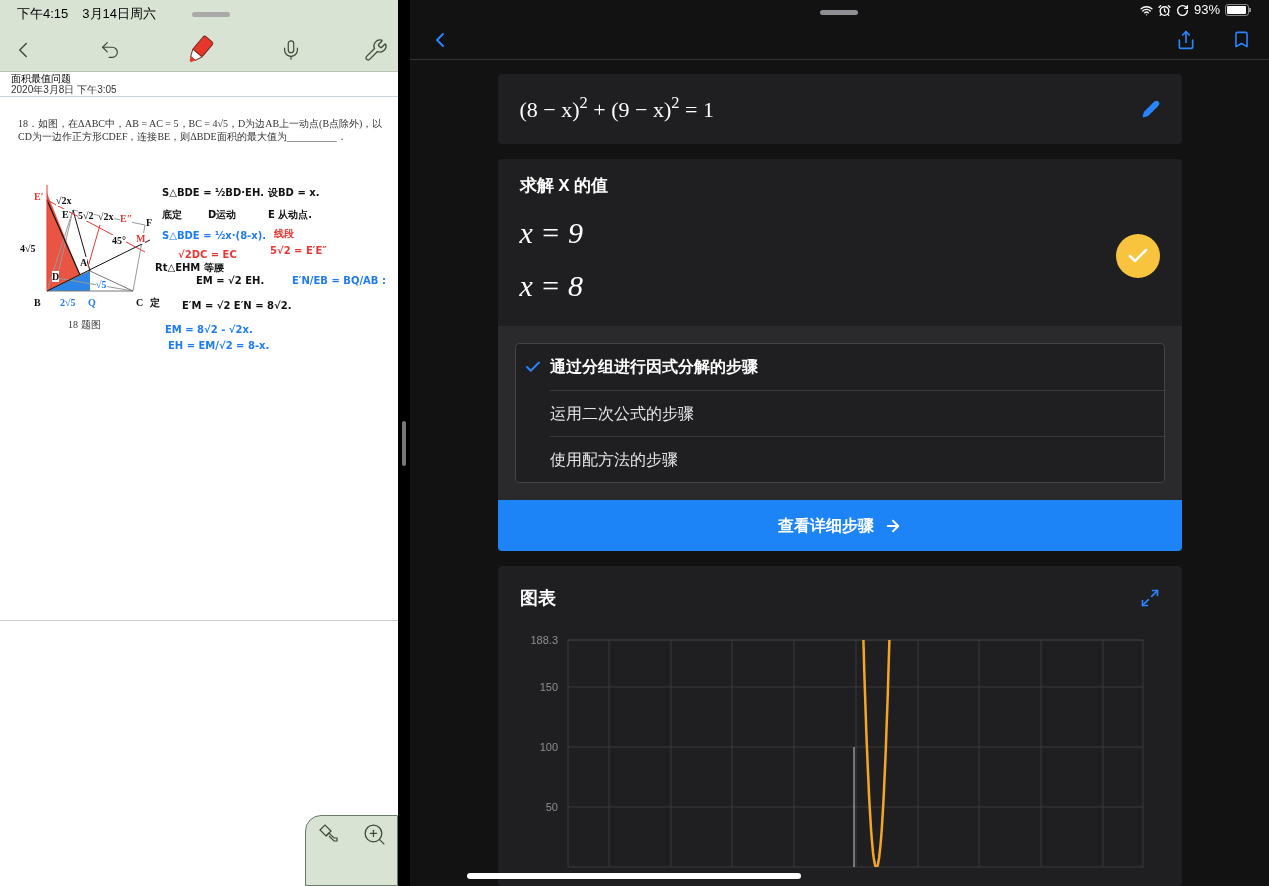 The width and height of the screenshot is (1269, 886). I want to click on y-axis-label: 100, so click(548, 747).